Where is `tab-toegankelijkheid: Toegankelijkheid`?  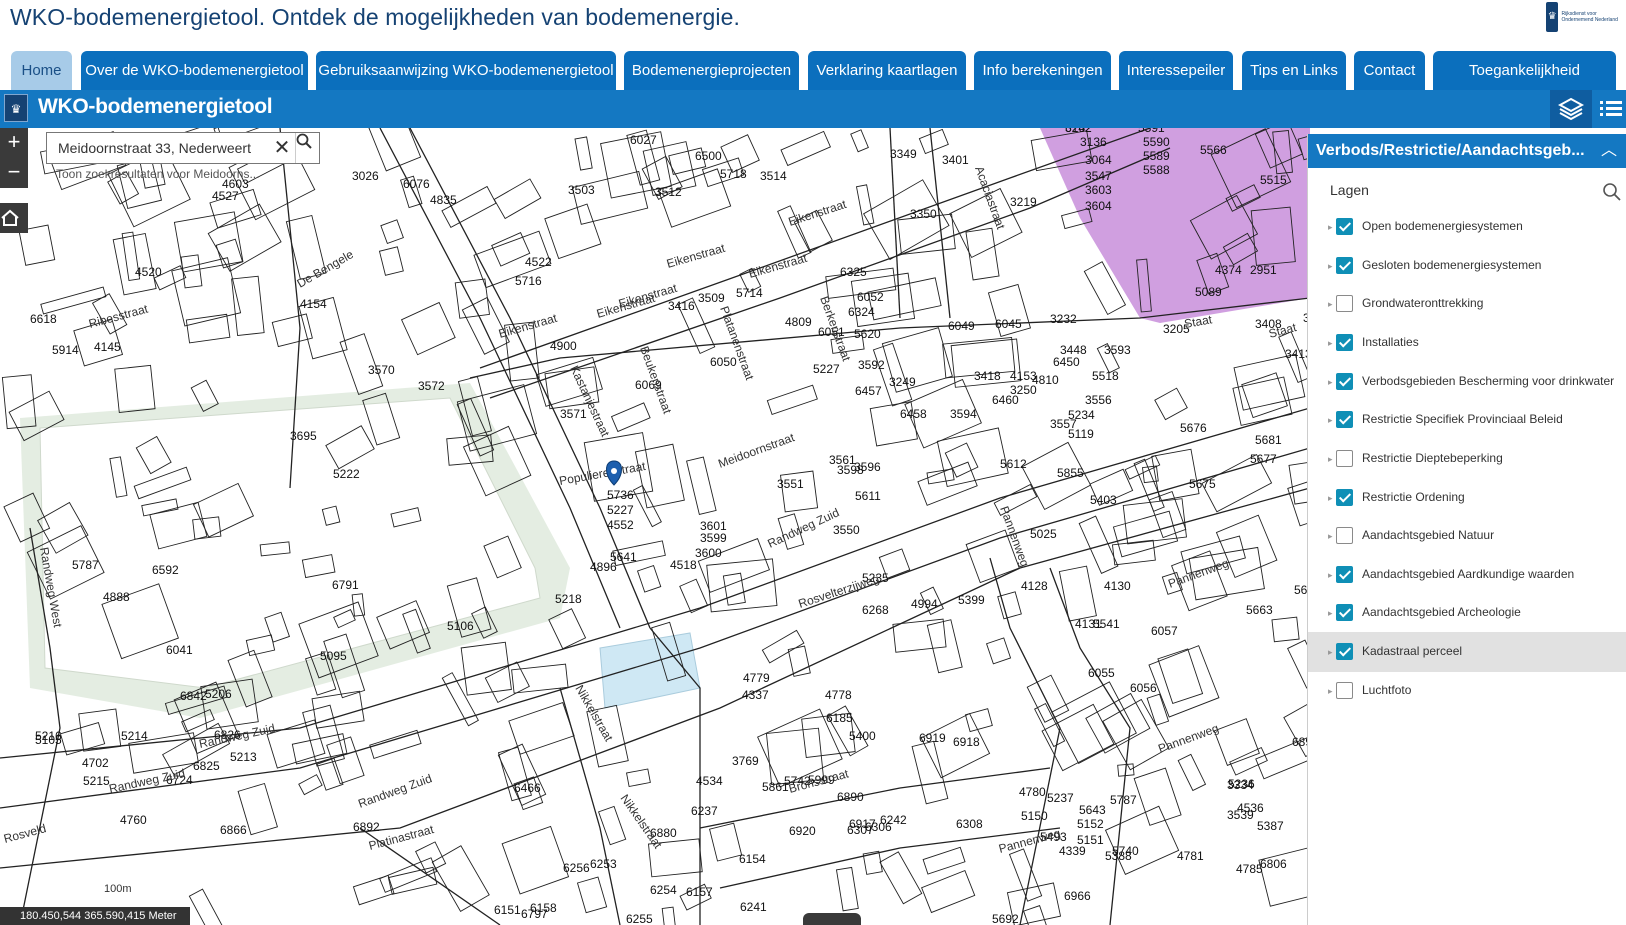
tab-toegankelijkheid: Toegankelijkheid is located at coordinates (1524, 70).